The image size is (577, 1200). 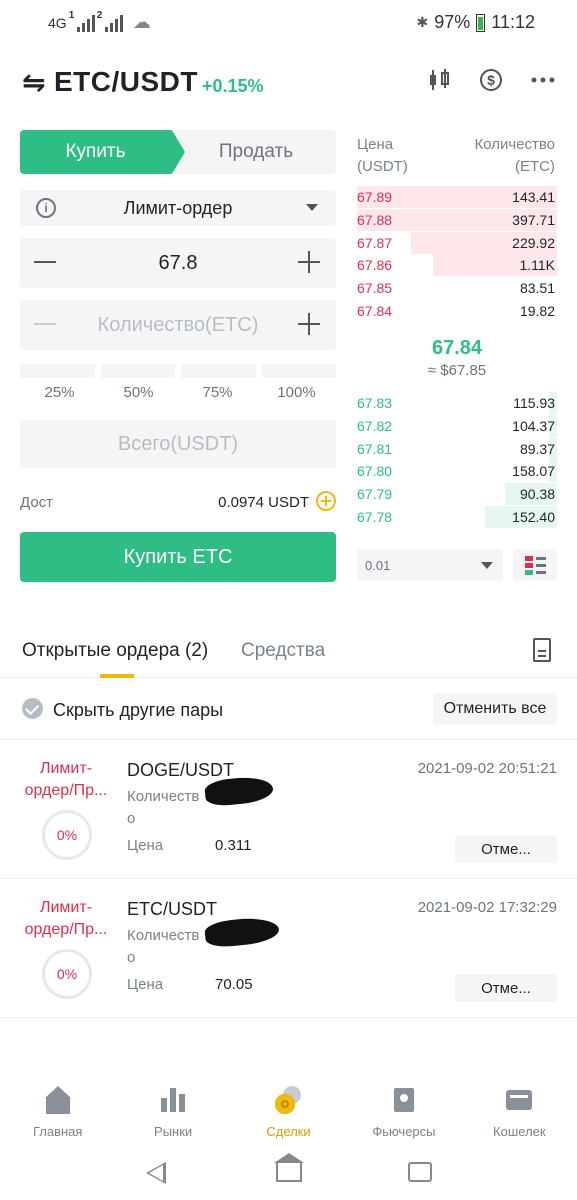 What do you see at coordinates (375, 242) in the screenshot?
I see `ask-price: 67.87` at bounding box center [375, 242].